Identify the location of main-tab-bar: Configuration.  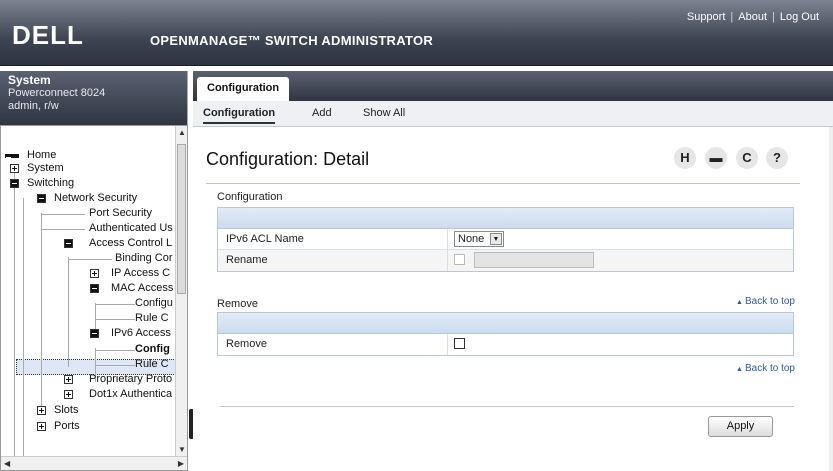
(513, 86).